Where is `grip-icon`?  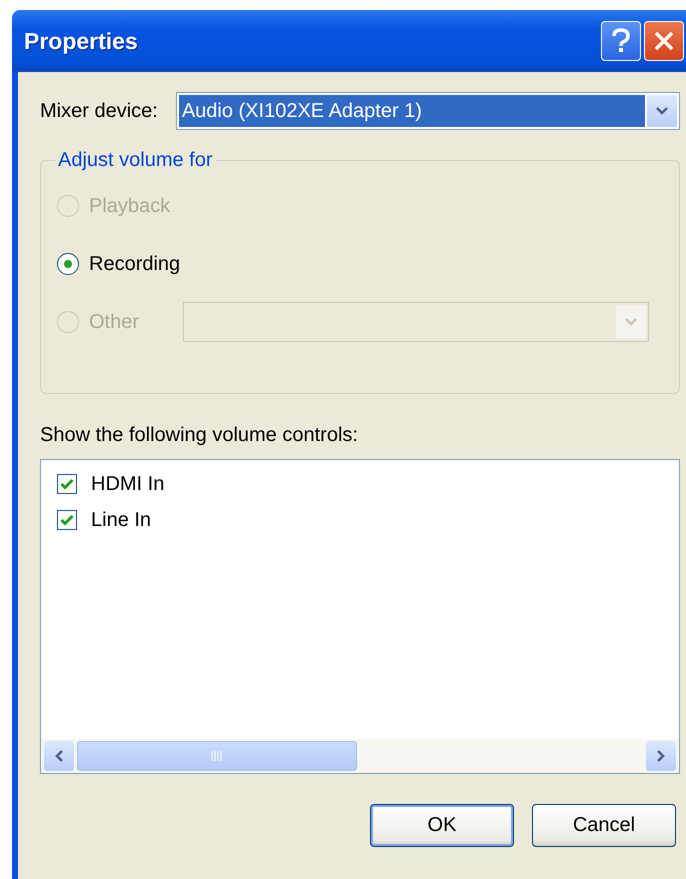 grip-icon is located at coordinates (217, 756).